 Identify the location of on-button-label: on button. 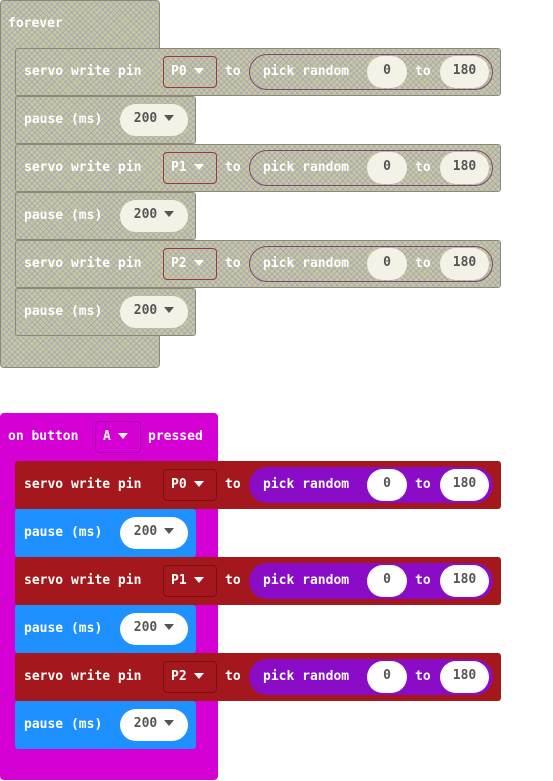
(43, 436).